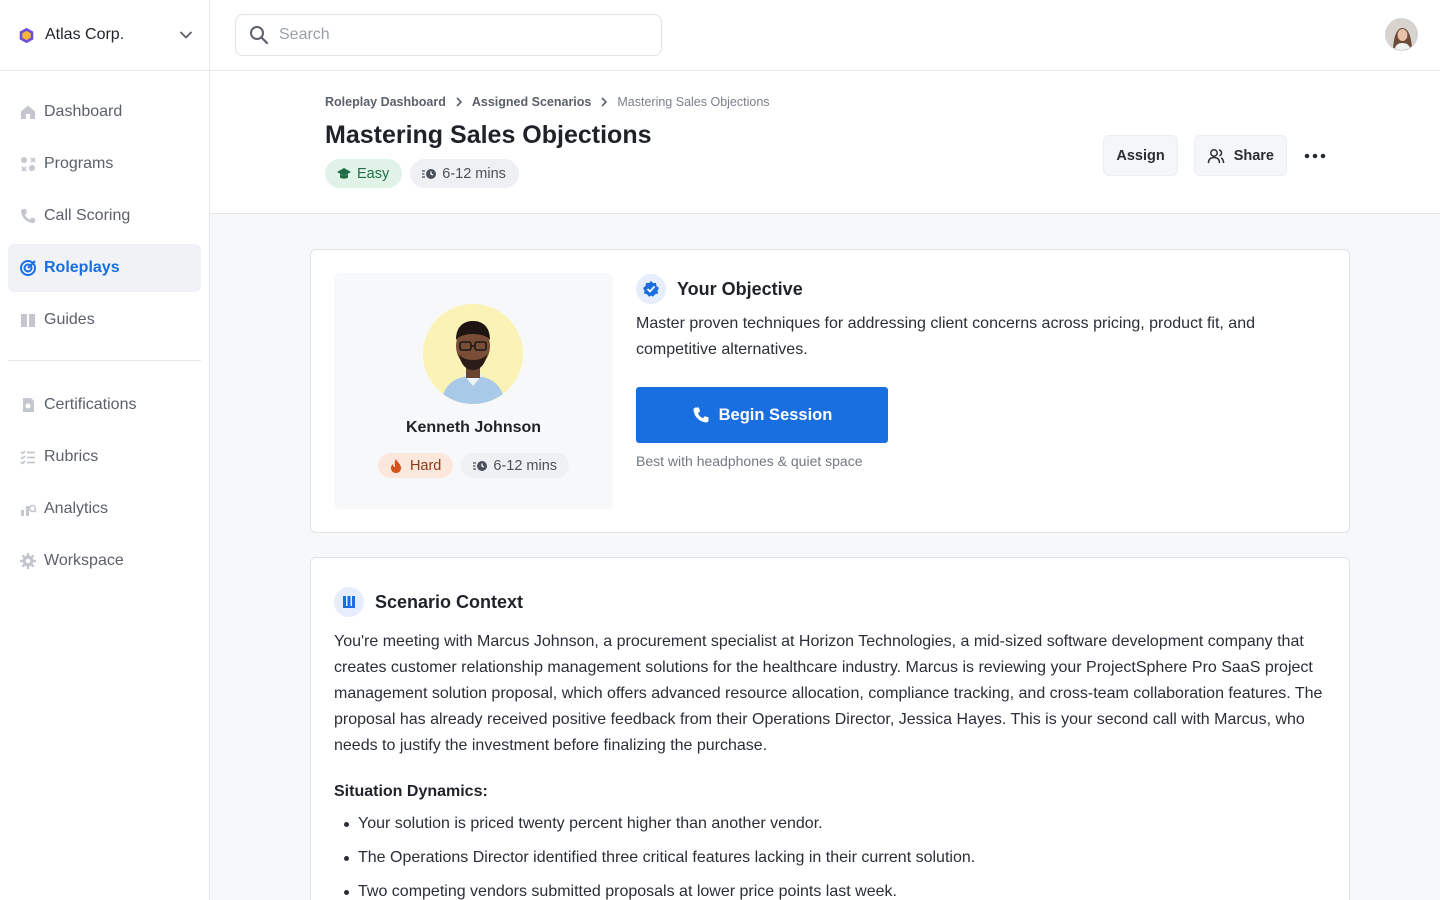  I want to click on context-heading: Scenario Context, so click(428, 602).